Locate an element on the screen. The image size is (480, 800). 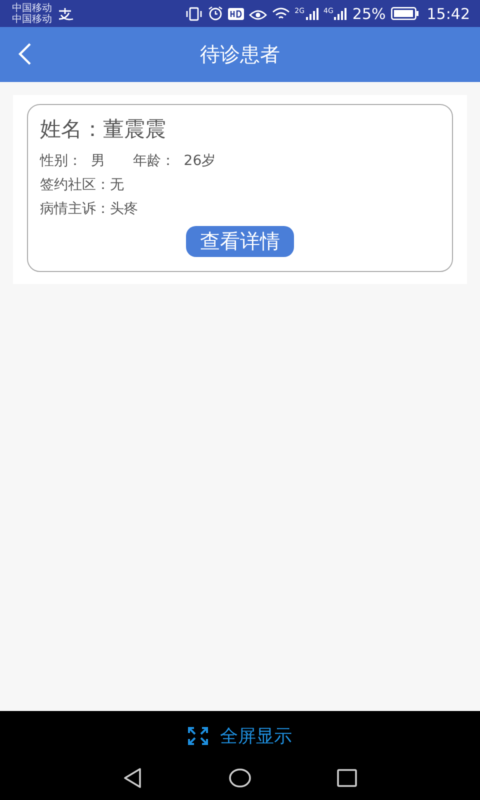
back-nav-icon is located at coordinates (133, 778).